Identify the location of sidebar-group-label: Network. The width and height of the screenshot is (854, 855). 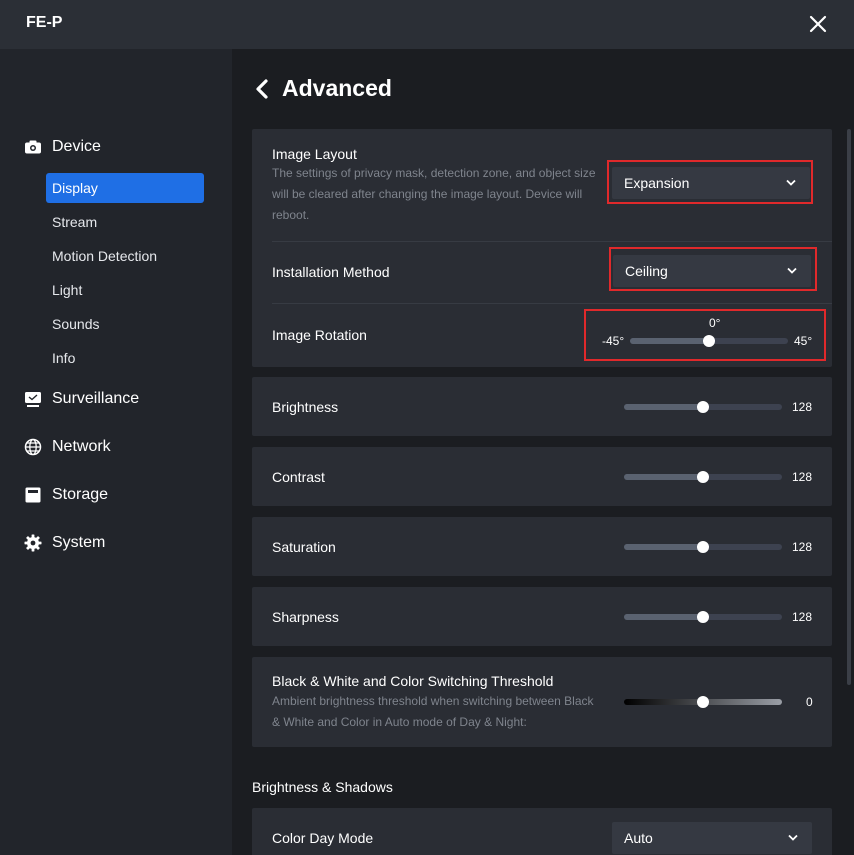
(81, 446).